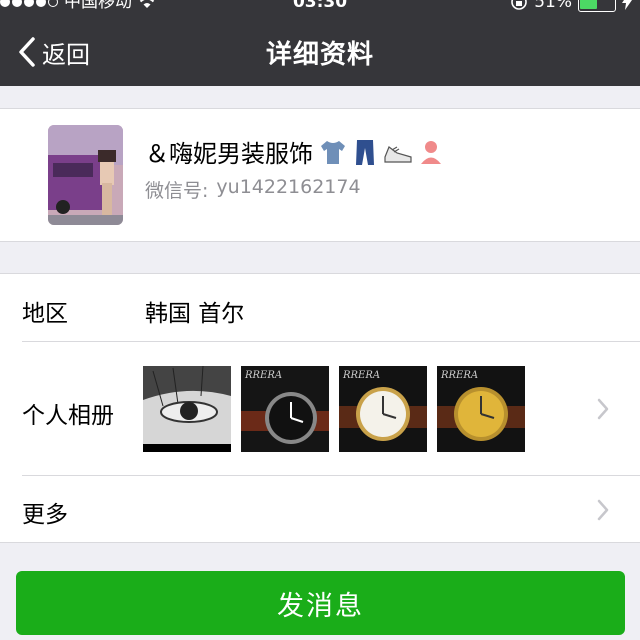 This screenshot has height=640, width=640. I want to click on page-title: 详细资料, so click(319, 55).